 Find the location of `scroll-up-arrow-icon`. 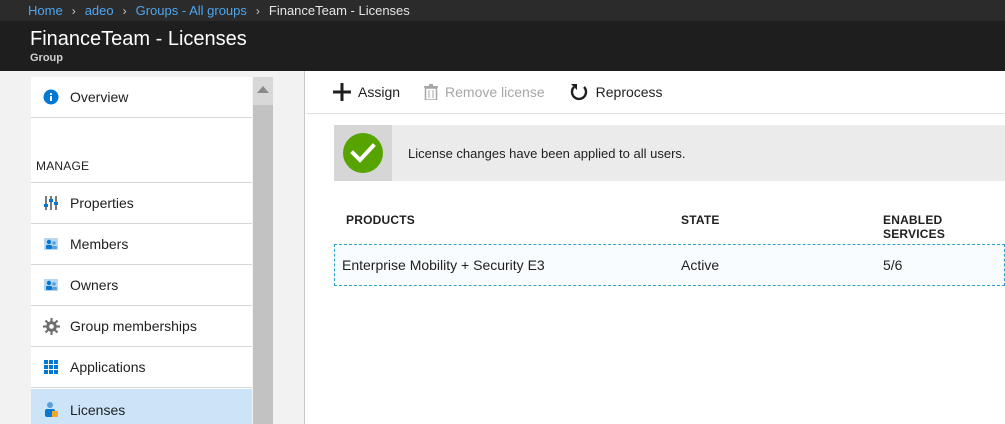

scroll-up-arrow-icon is located at coordinates (263, 89).